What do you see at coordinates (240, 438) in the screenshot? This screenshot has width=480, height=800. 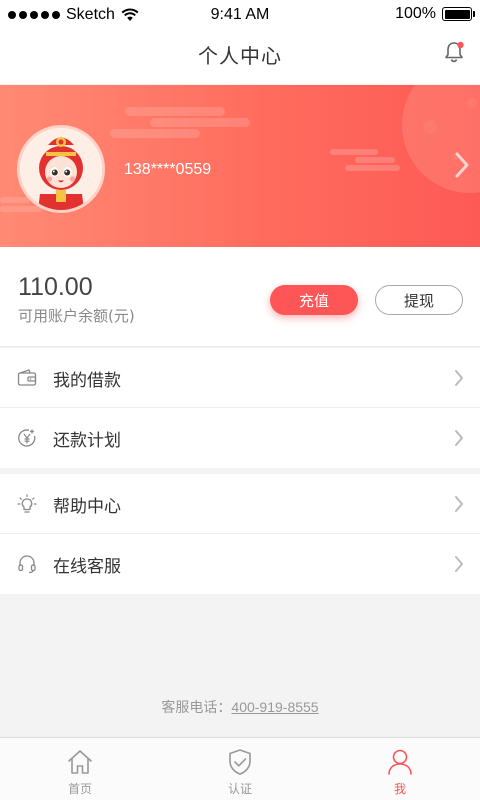 I see `menu-item-repayment-plan: 还款计划` at bounding box center [240, 438].